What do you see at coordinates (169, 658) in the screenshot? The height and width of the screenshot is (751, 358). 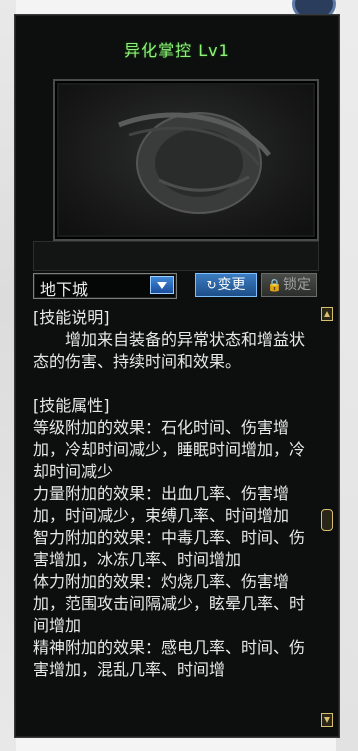 I see `spirit-effect: 精神附加的效果：感电几率、时间、伤害增加，混乱几率、时间增` at bounding box center [169, 658].